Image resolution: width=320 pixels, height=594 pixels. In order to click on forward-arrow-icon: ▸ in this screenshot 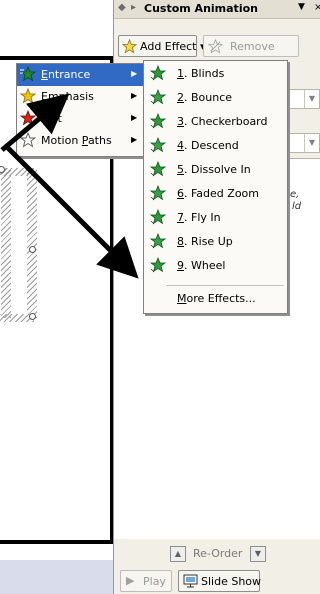, I will do `click(133, 7)`.